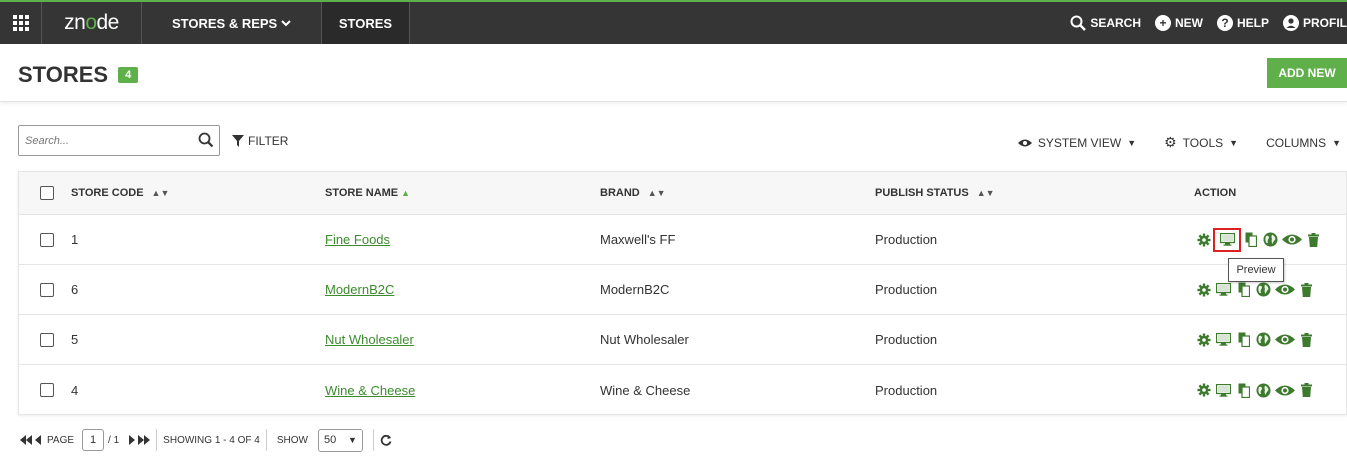 The width and height of the screenshot is (1347, 466). Describe the element at coordinates (406, 193) in the screenshot. I see `sort-asc-icon: ▲` at that location.